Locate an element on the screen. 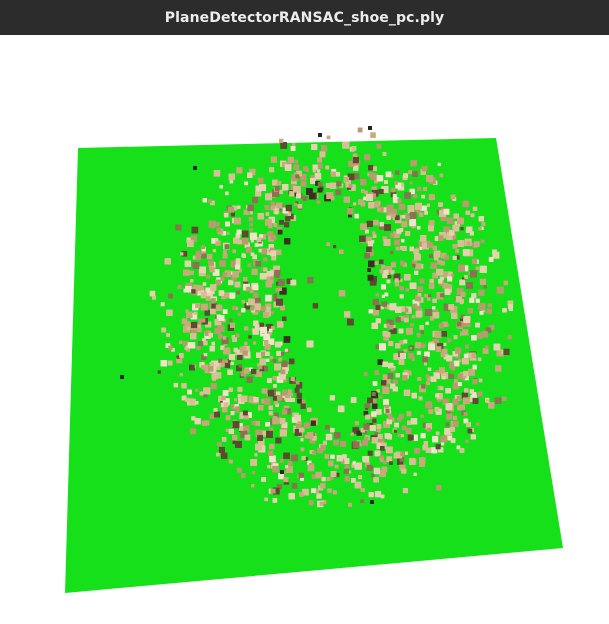 This screenshot has width=609, height=624. title-bar: PlaneDetectorRANSAC_shoe_pc.ply is located at coordinates (304, 17).